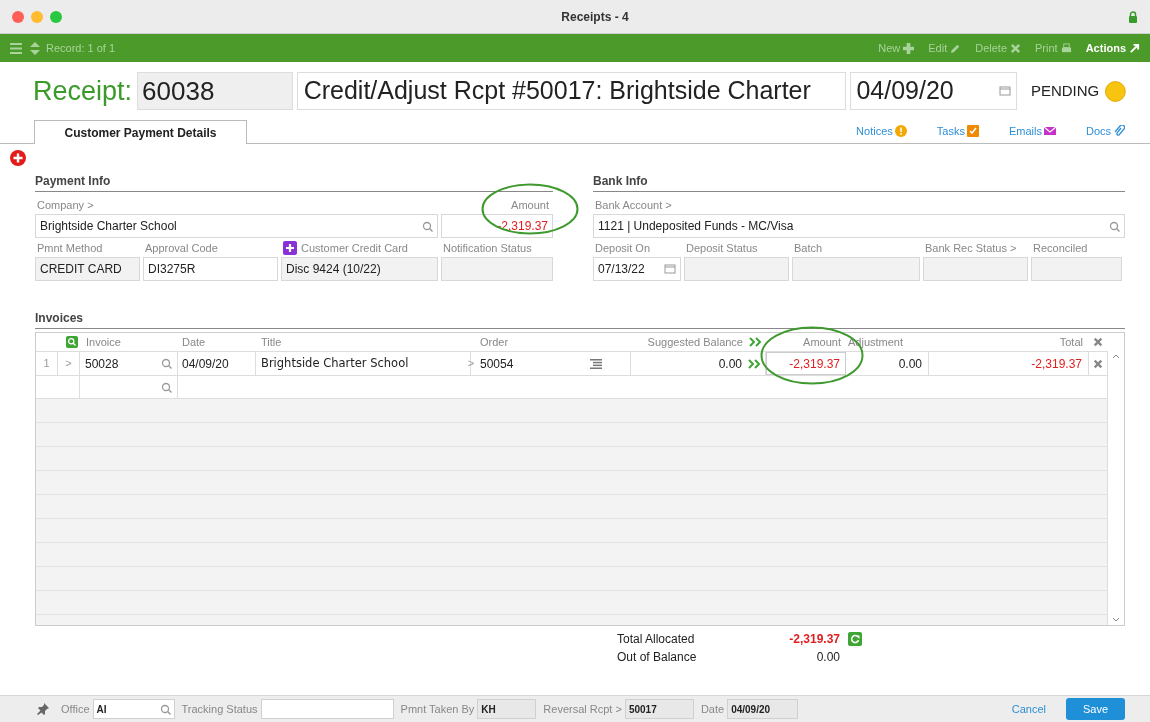 This screenshot has width=1150, height=722. Describe the element at coordinates (582, 709) in the screenshot. I see `field-label: Reversal Rcpt >` at that location.